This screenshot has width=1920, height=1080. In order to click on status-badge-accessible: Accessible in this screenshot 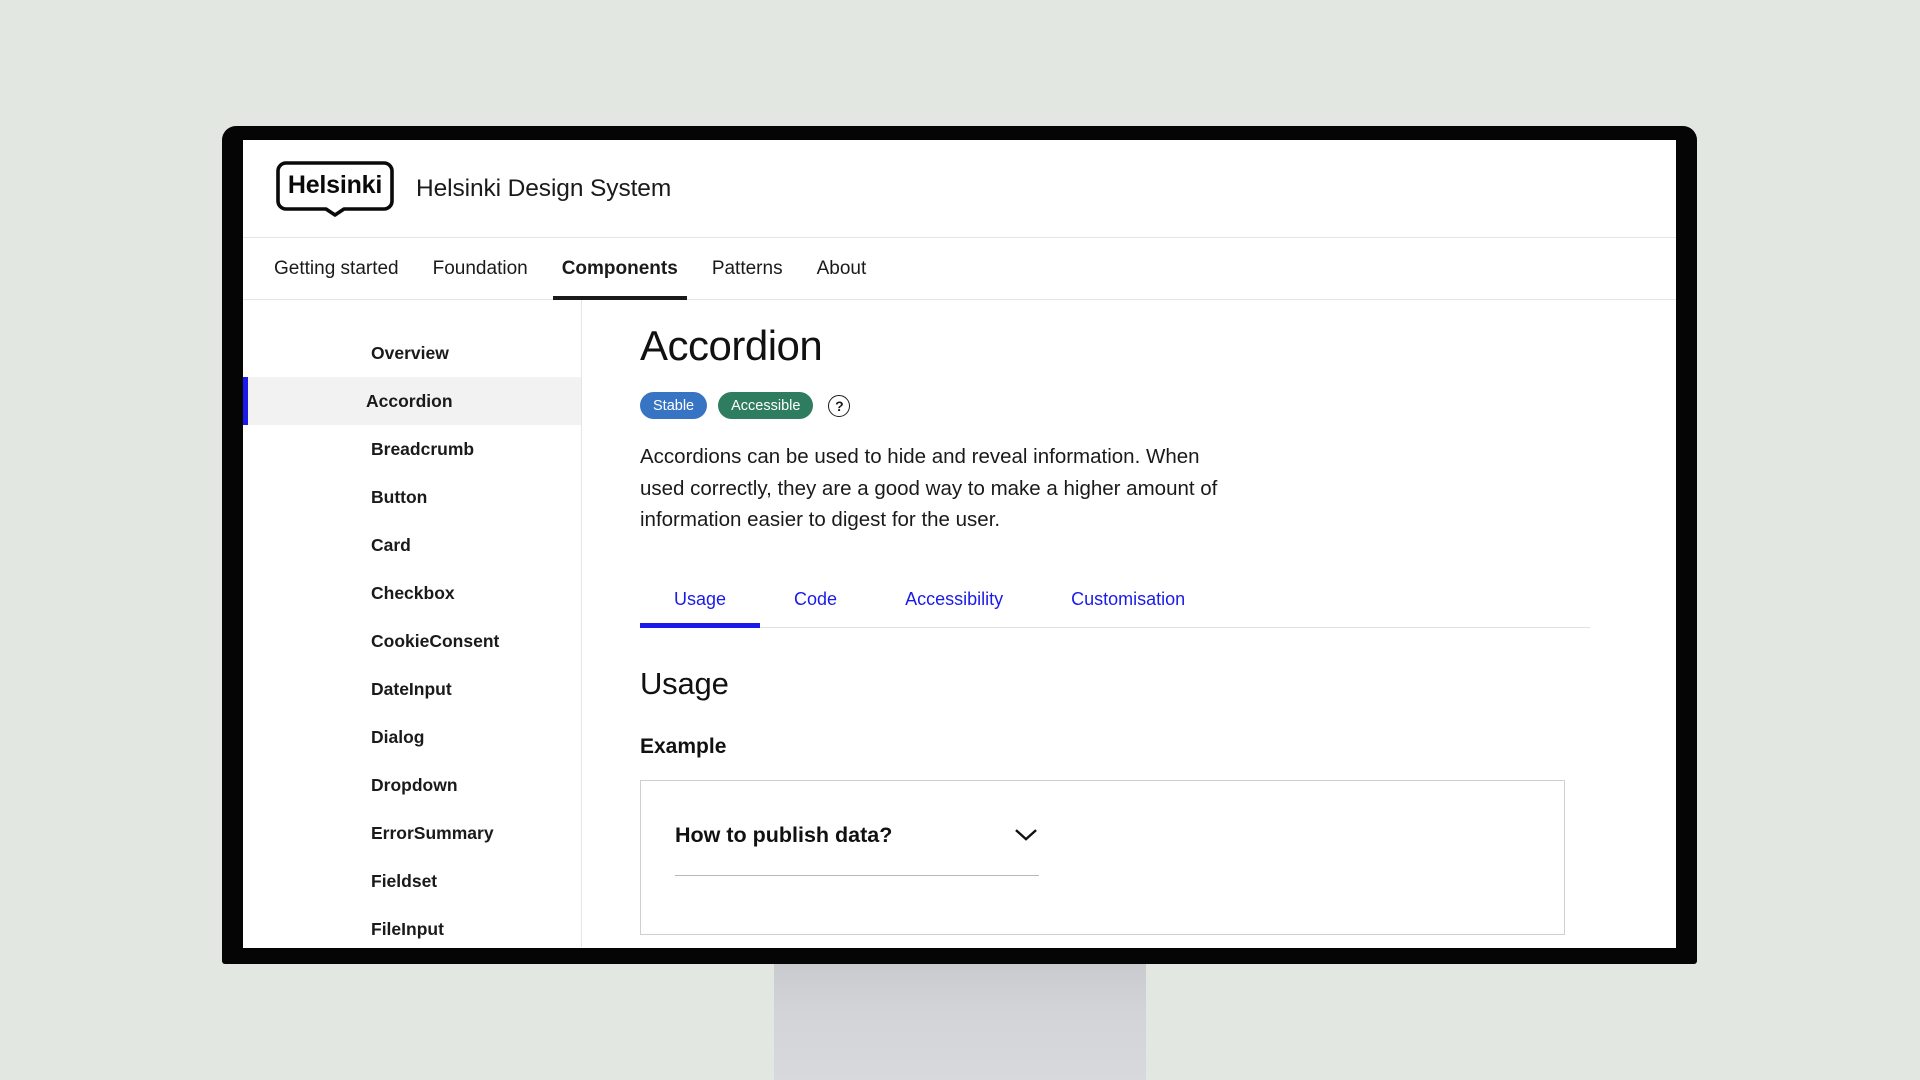, I will do `click(766, 406)`.